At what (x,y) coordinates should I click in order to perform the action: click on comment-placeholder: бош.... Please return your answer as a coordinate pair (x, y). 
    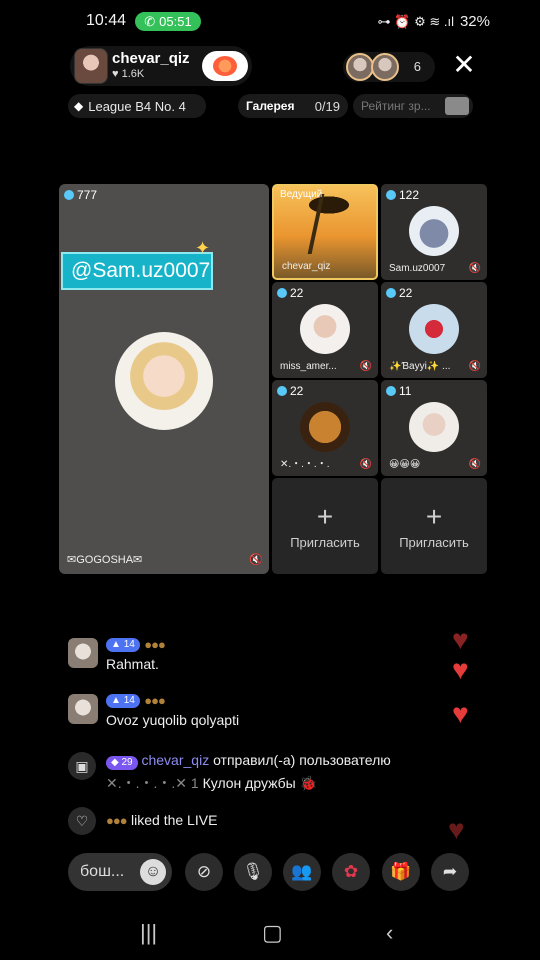
    Looking at the image, I should click on (102, 871).